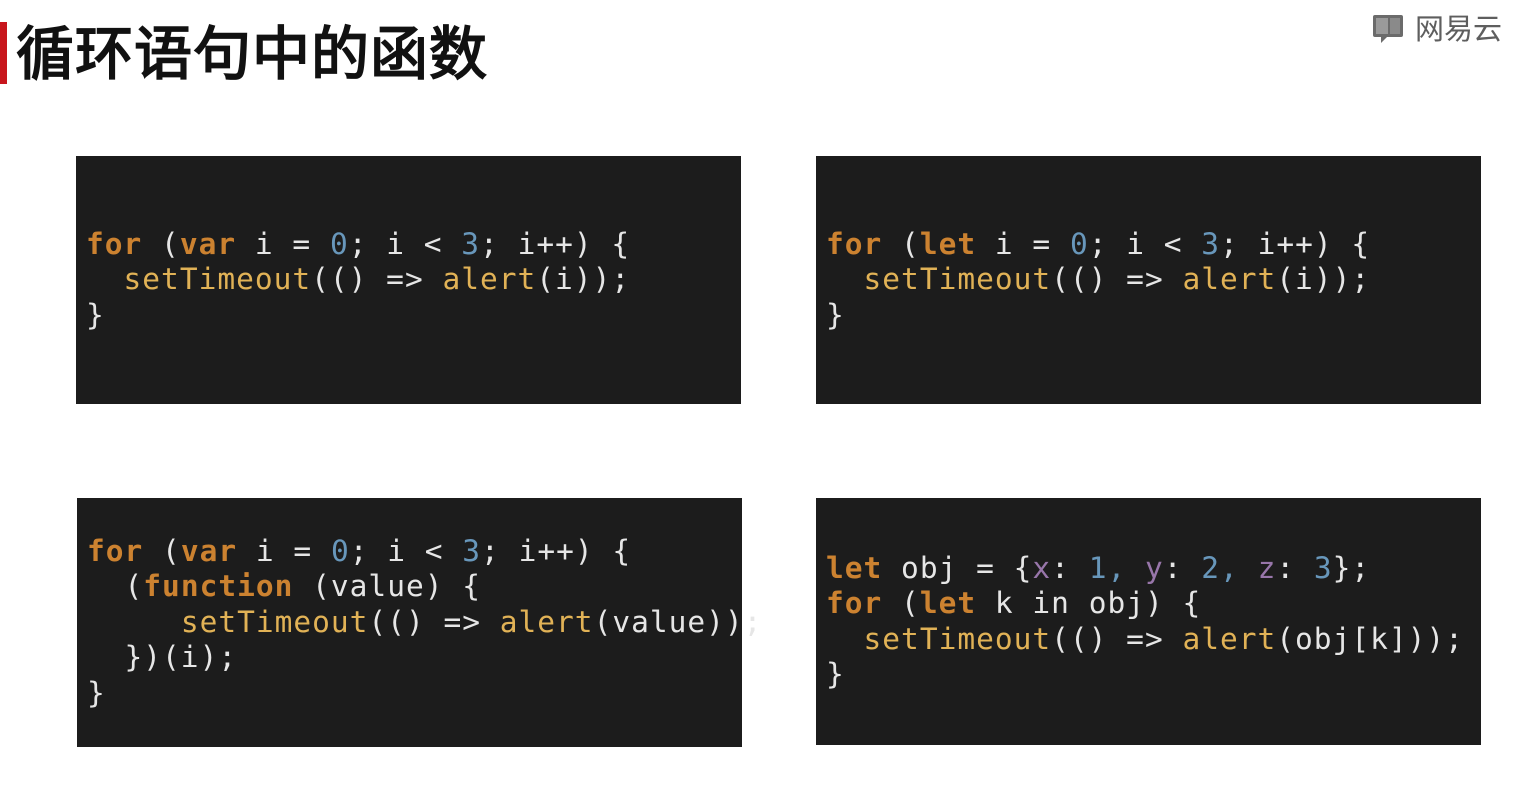 The image size is (1516, 799). I want to click on code-keyword: function, so click(218, 586).